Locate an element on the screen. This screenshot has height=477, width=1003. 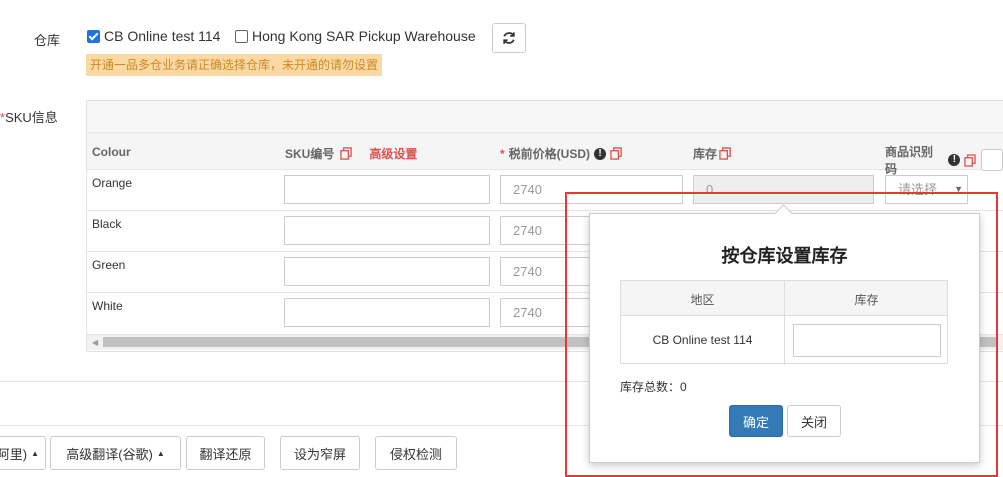
product-id-batch-select is located at coordinates (992, 160).